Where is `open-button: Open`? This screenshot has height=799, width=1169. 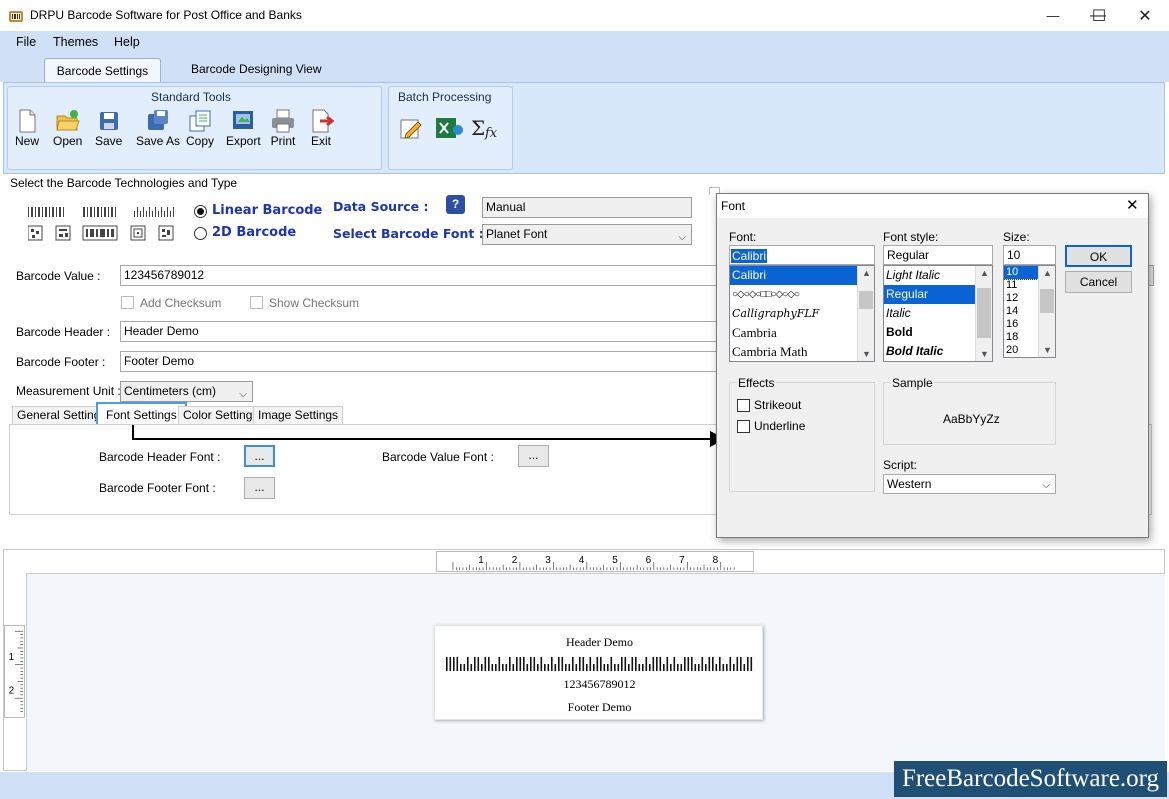
open-button: Open is located at coordinates (67, 128).